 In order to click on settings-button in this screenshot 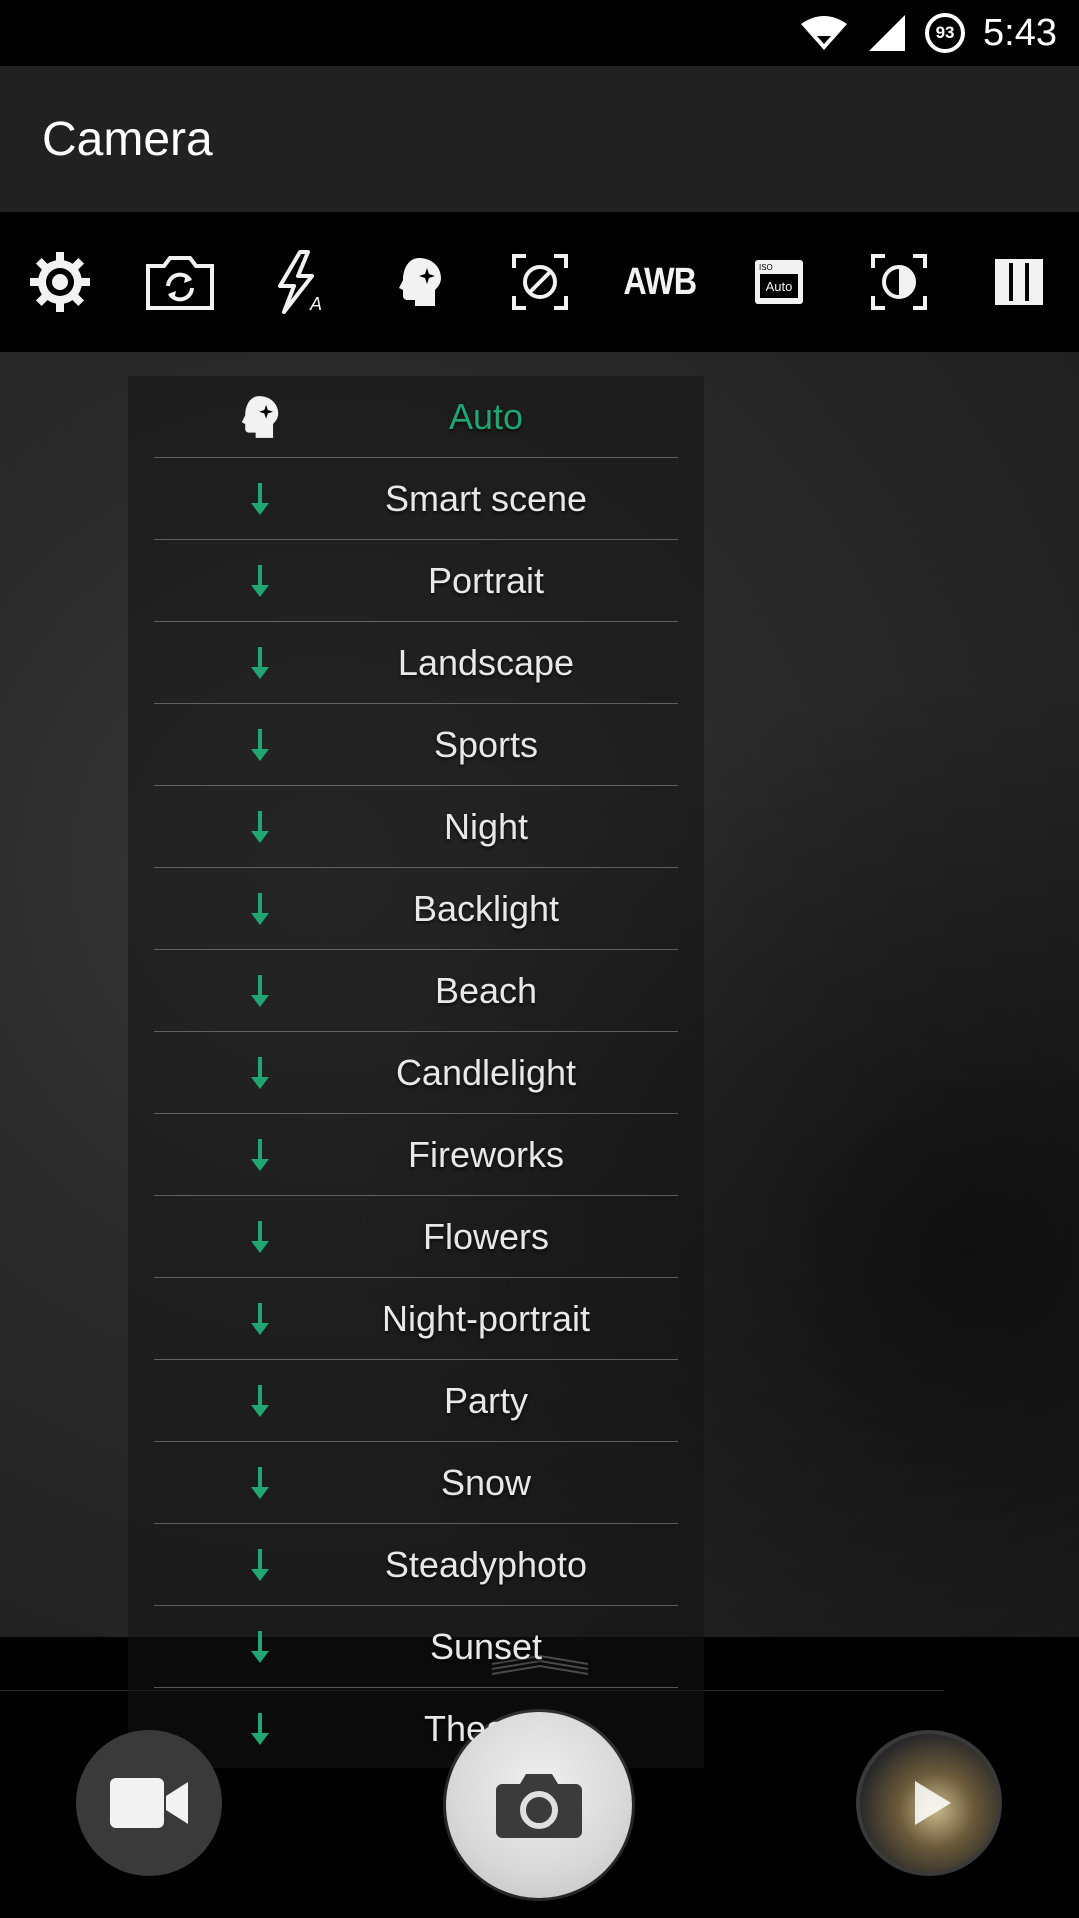, I will do `click(60, 282)`.